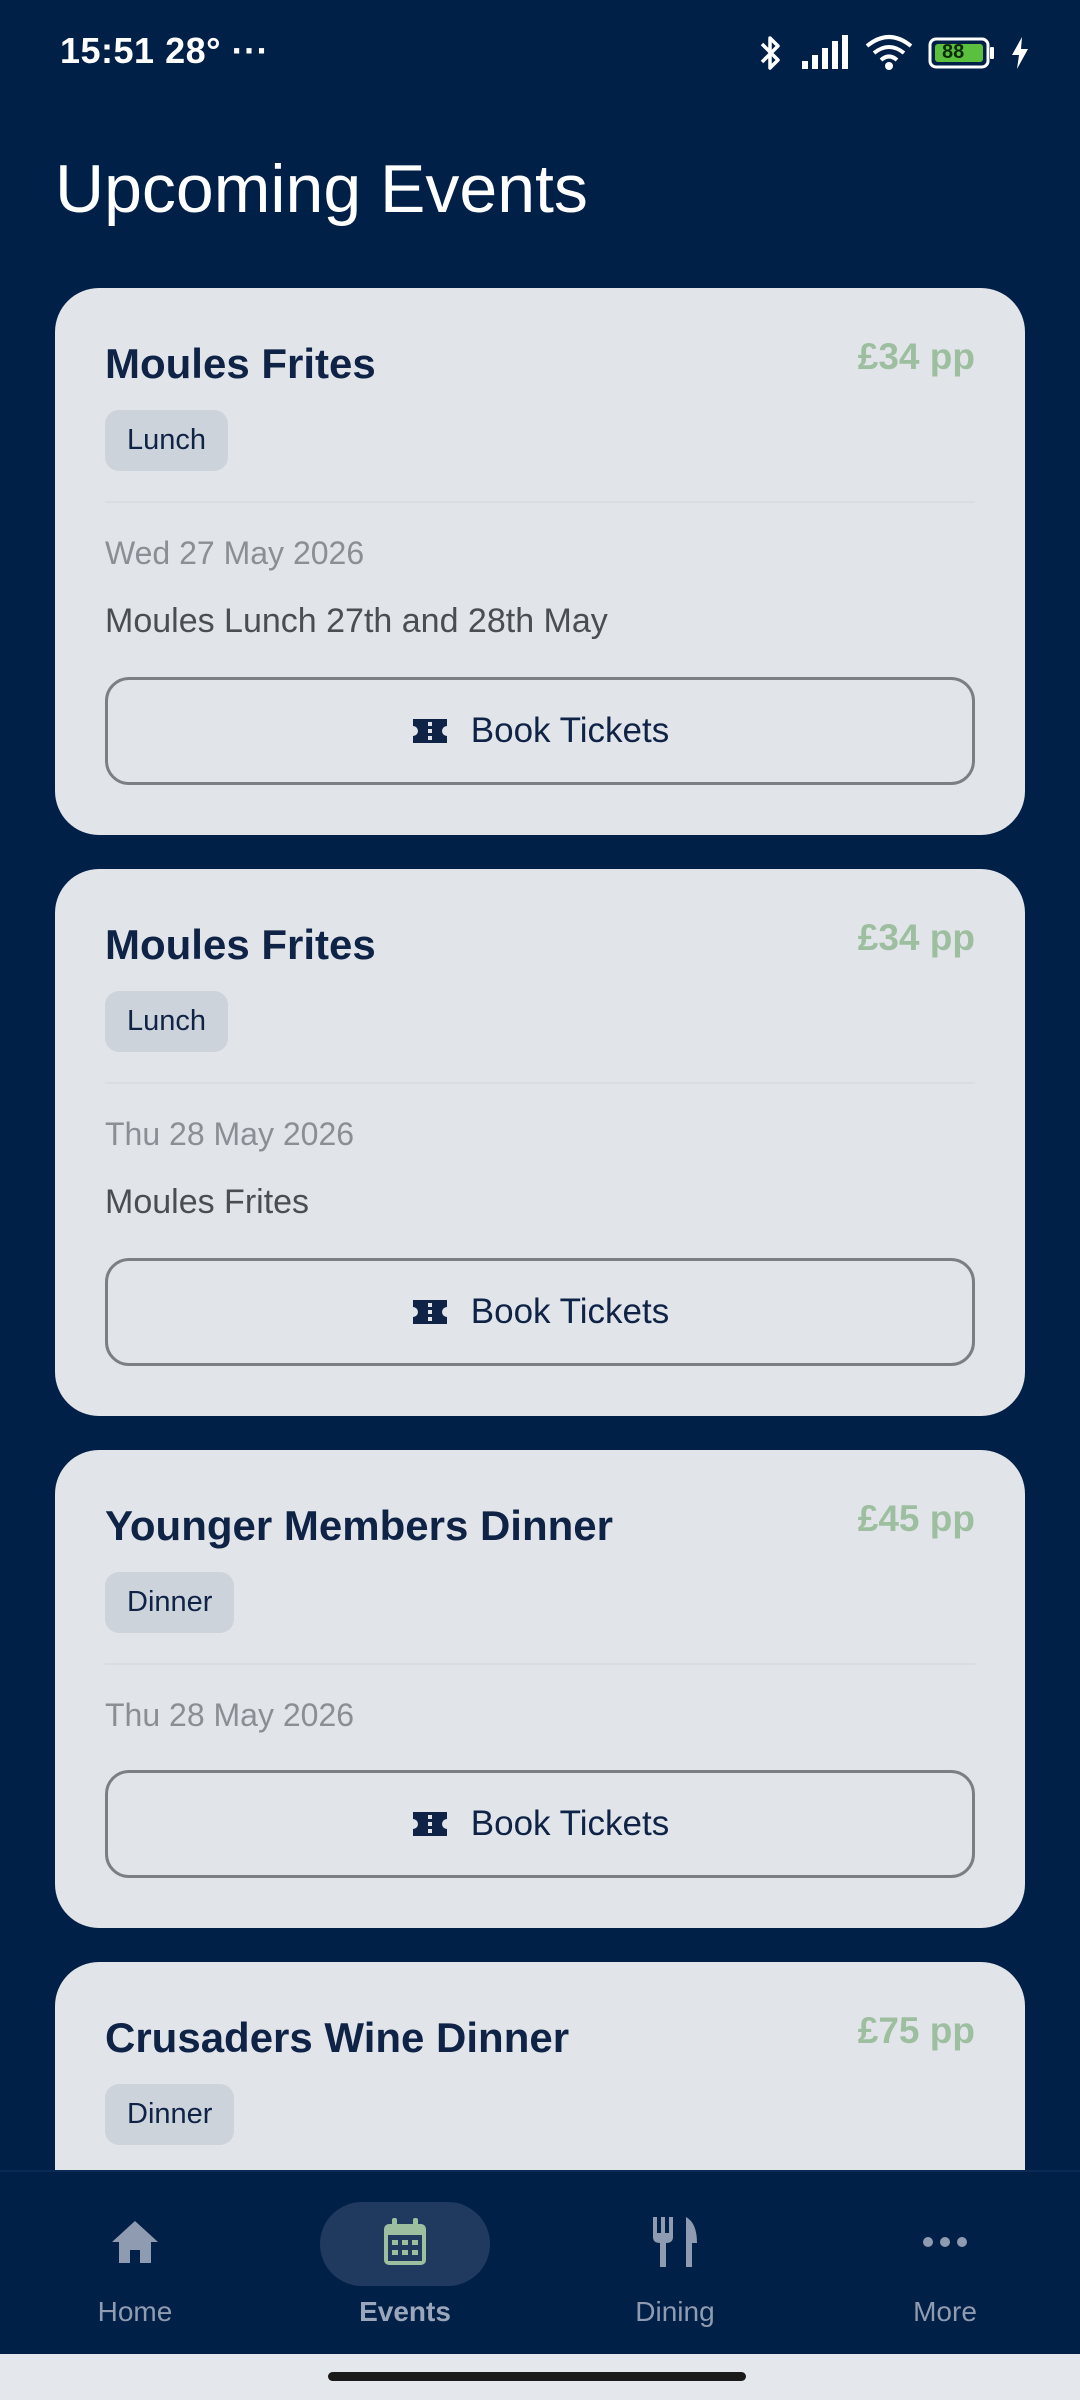  What do you see at coordinates (321, 189) in the screenshot?
I see `page-title: Upcoming Events` at bounding box center [321, 189].